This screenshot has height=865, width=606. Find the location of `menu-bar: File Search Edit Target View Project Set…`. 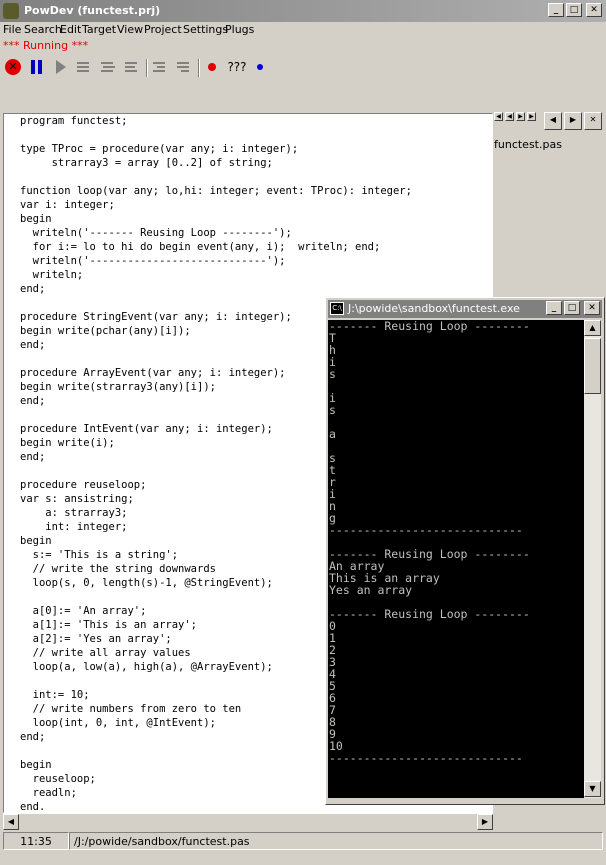

menu-bar: File Search Edit Target View Project Set… is located at coordinates (303, 30).